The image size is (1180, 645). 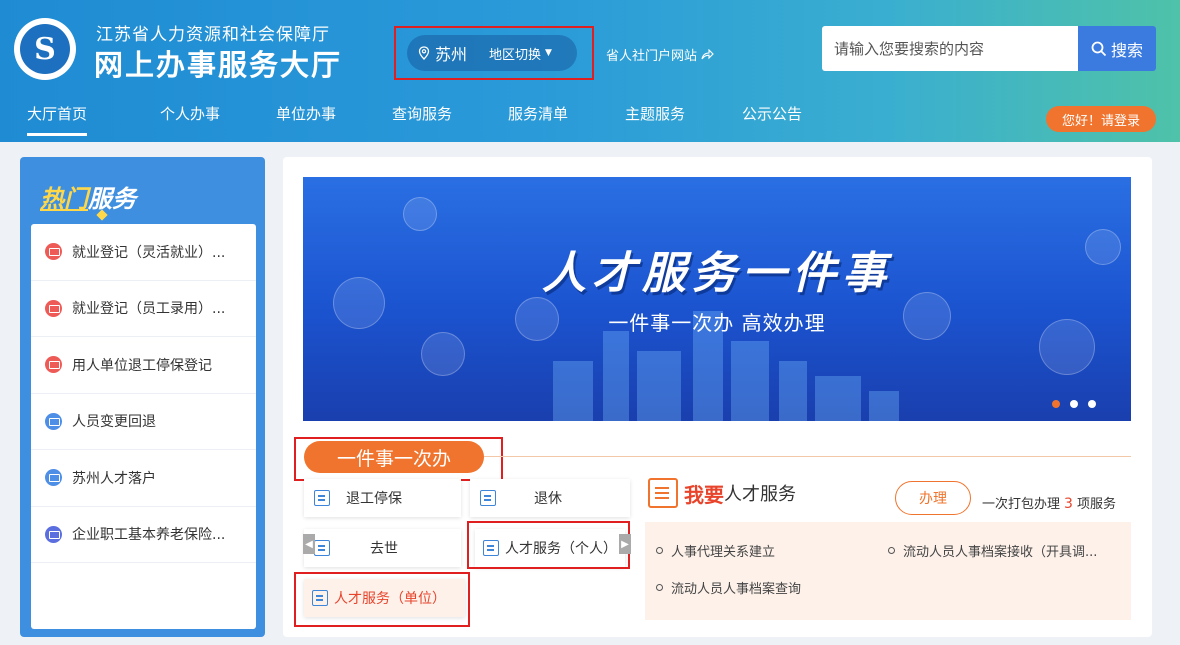 What do you see at coordinates (45, 49) in the screenshot?
I see `logo: S` at bounding box center [45, 49].